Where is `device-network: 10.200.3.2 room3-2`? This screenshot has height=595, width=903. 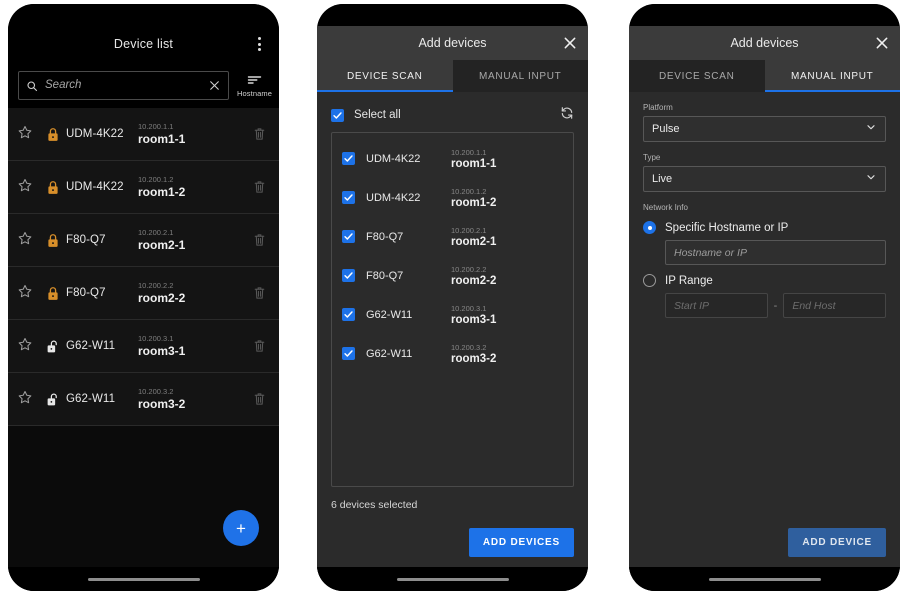
device-network: 10.200.3.2 room3-2 is located at coordinates (188, 399).